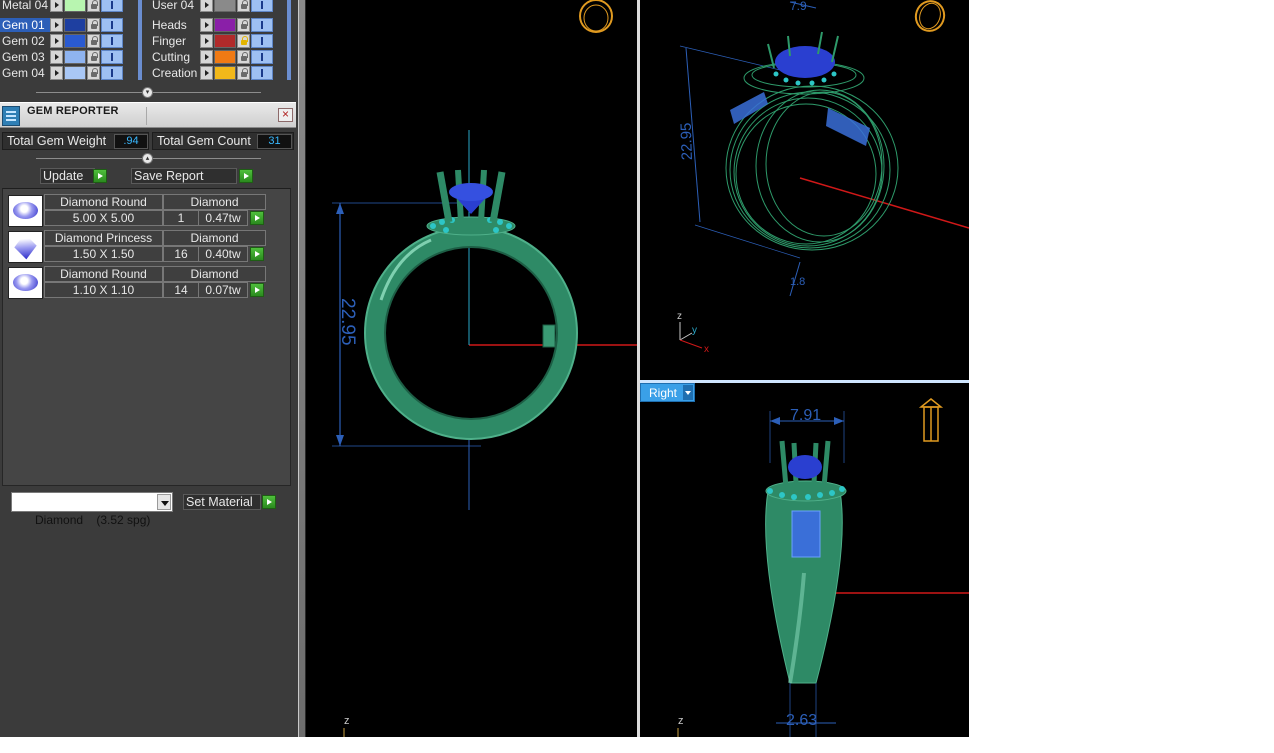  What do you see at coordinates (175, 57) in the screenshot?
I see `layer-name: Cutting` at bounding box center [175, 57].